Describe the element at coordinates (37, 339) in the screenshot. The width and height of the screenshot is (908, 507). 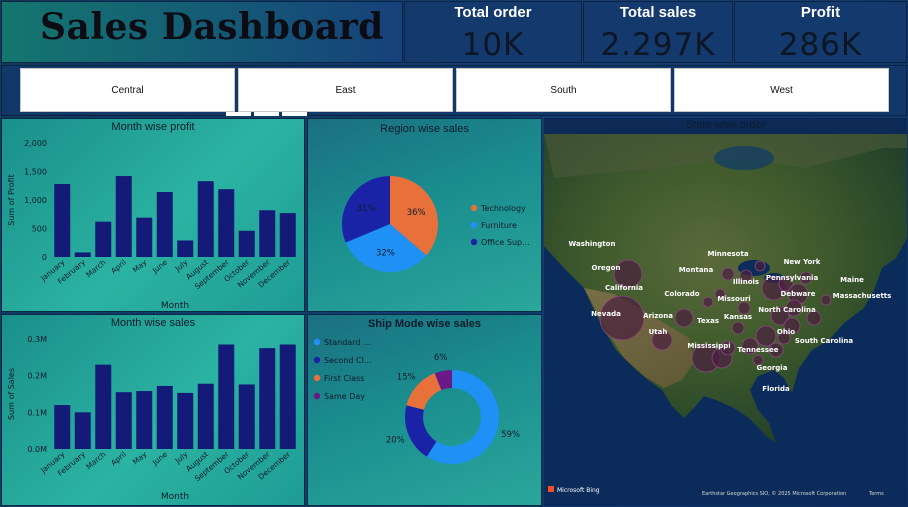
I see `y-tick-label: 0.3M` at that location.